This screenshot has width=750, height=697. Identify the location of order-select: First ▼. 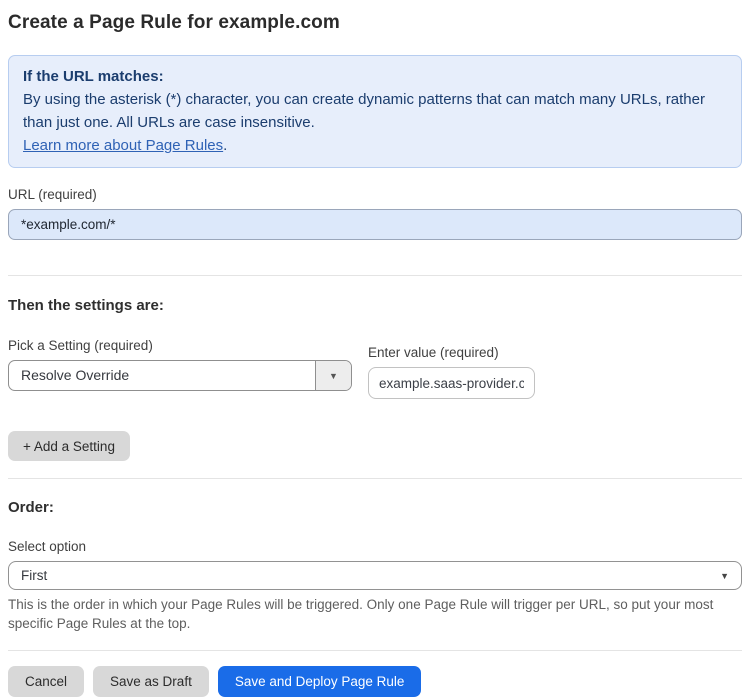
(375, 575).